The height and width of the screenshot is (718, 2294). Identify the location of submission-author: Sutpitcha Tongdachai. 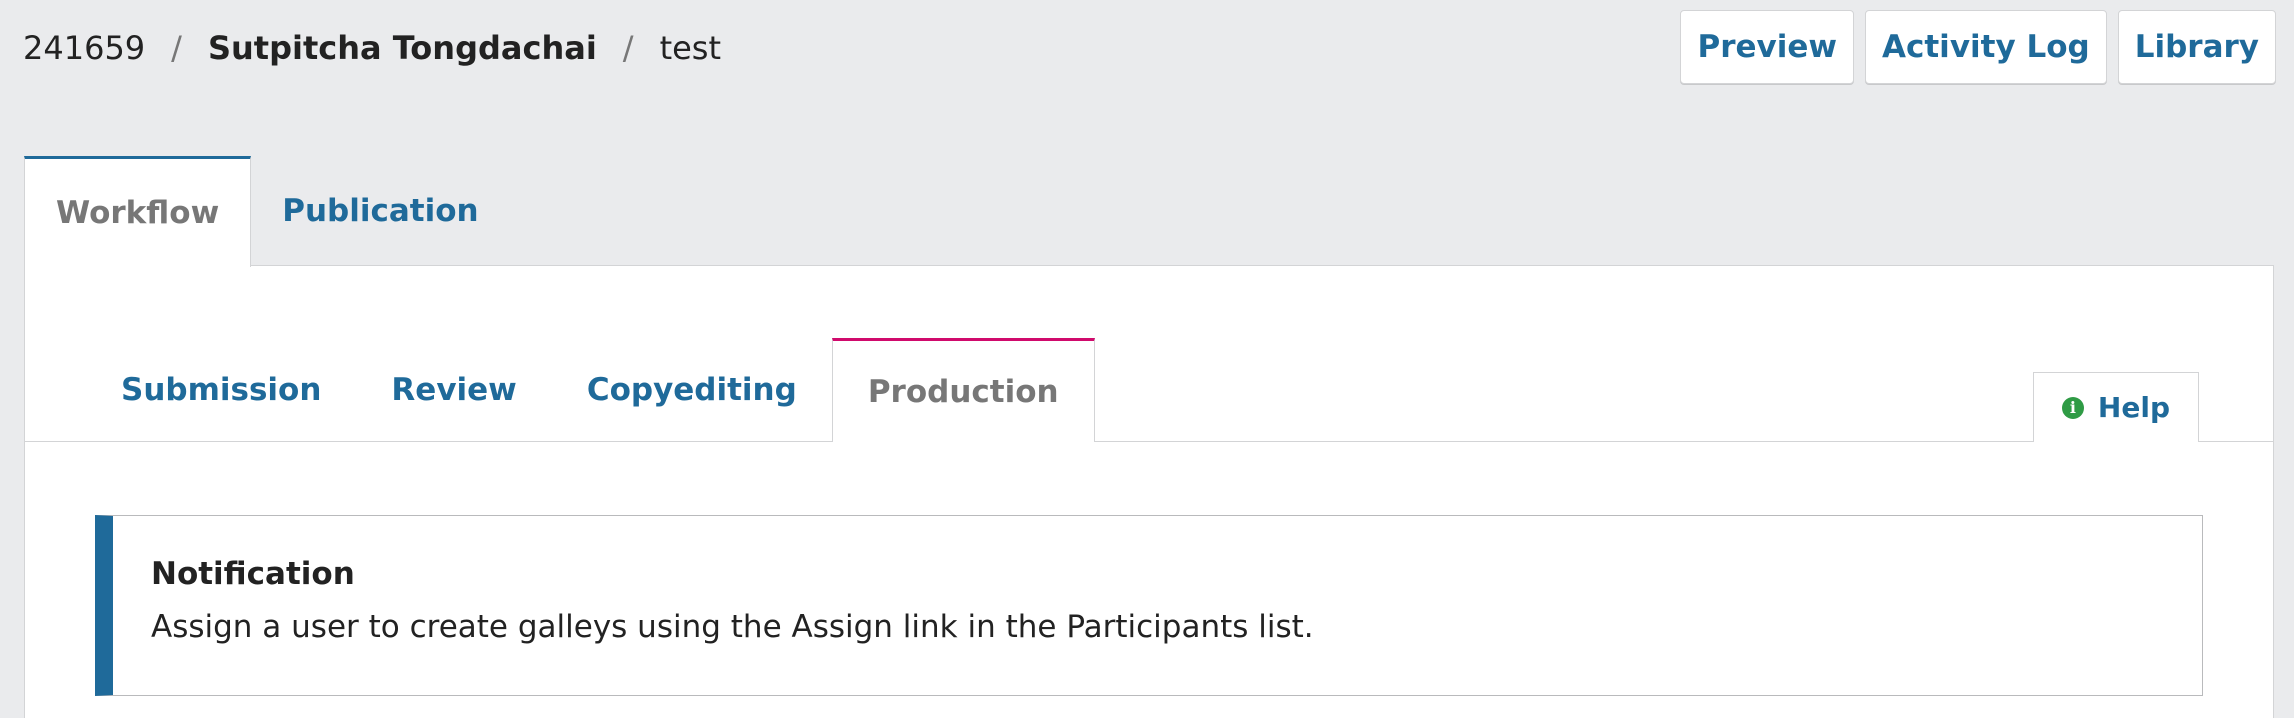
(402, 48).